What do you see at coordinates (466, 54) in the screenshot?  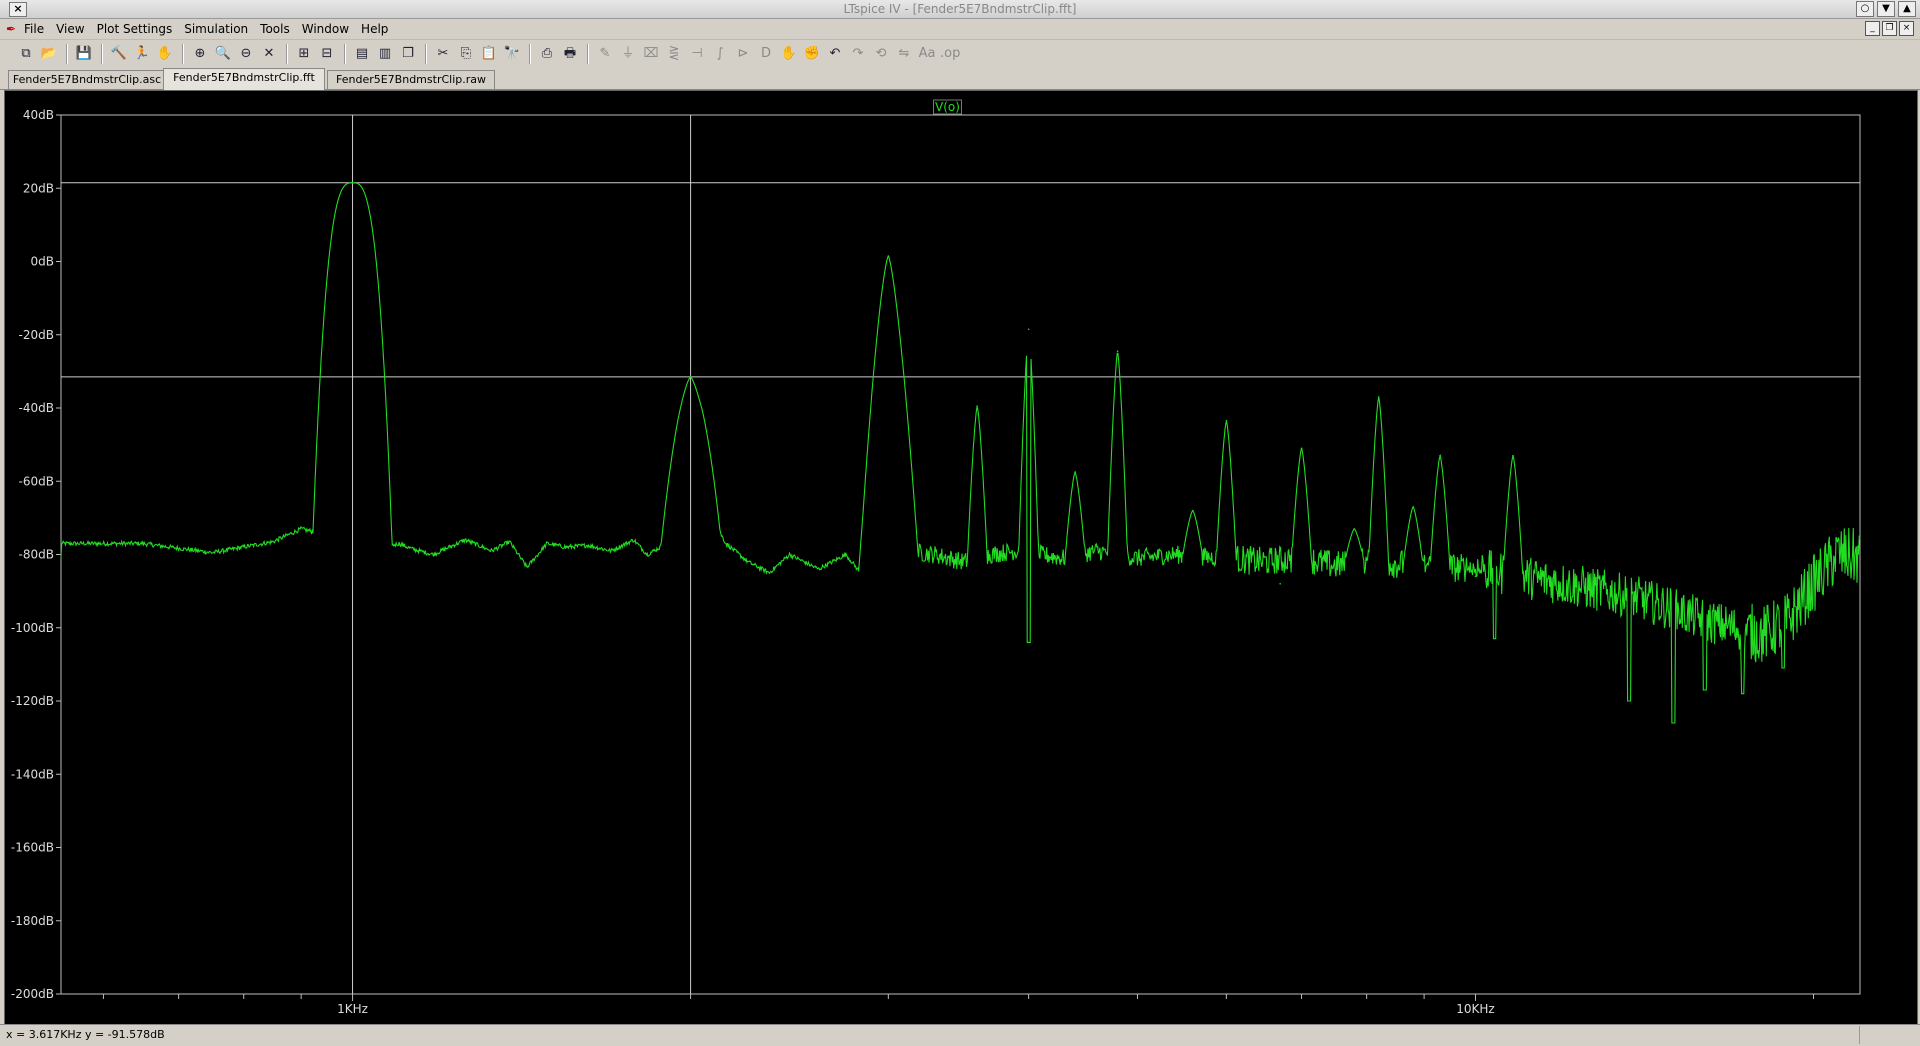 I see `copy-icon: ⎘` at bounding box center [466, 54].